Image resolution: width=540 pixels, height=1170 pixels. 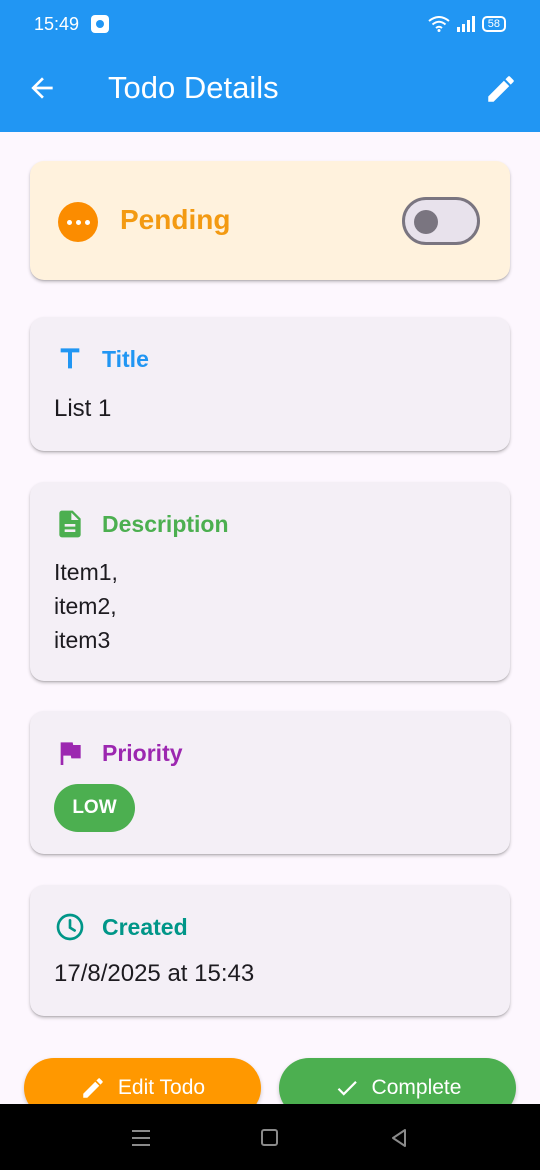 What do you see at coordinates (70, 524) in the screenshot?
I see `document-icon` at bounding box center [70, 524].